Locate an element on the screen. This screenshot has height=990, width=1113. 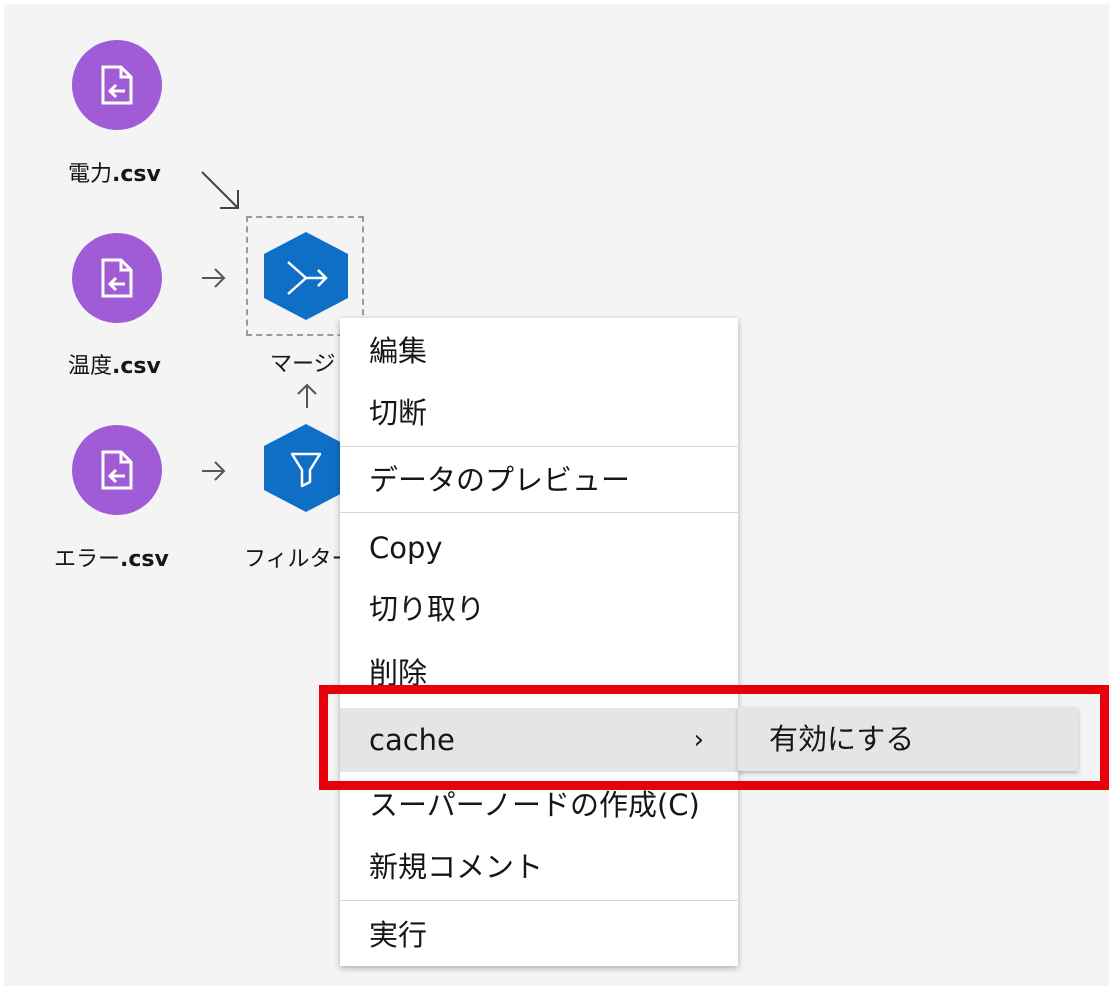
menu-item-copy: Copy is located at coordinates (539, 548).